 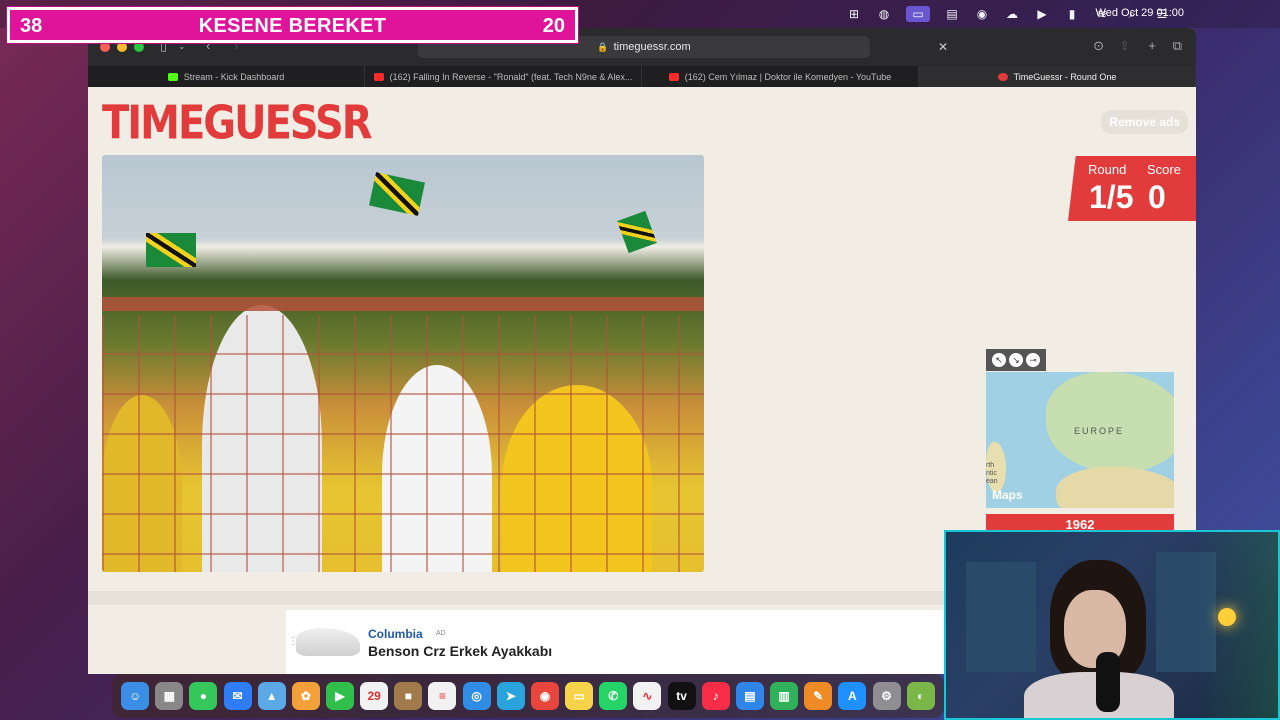 What do you see at coordinates (652, 47) in the screenshot?
I see `url-text: timeguessr.com` at bounding box center [652, 47].